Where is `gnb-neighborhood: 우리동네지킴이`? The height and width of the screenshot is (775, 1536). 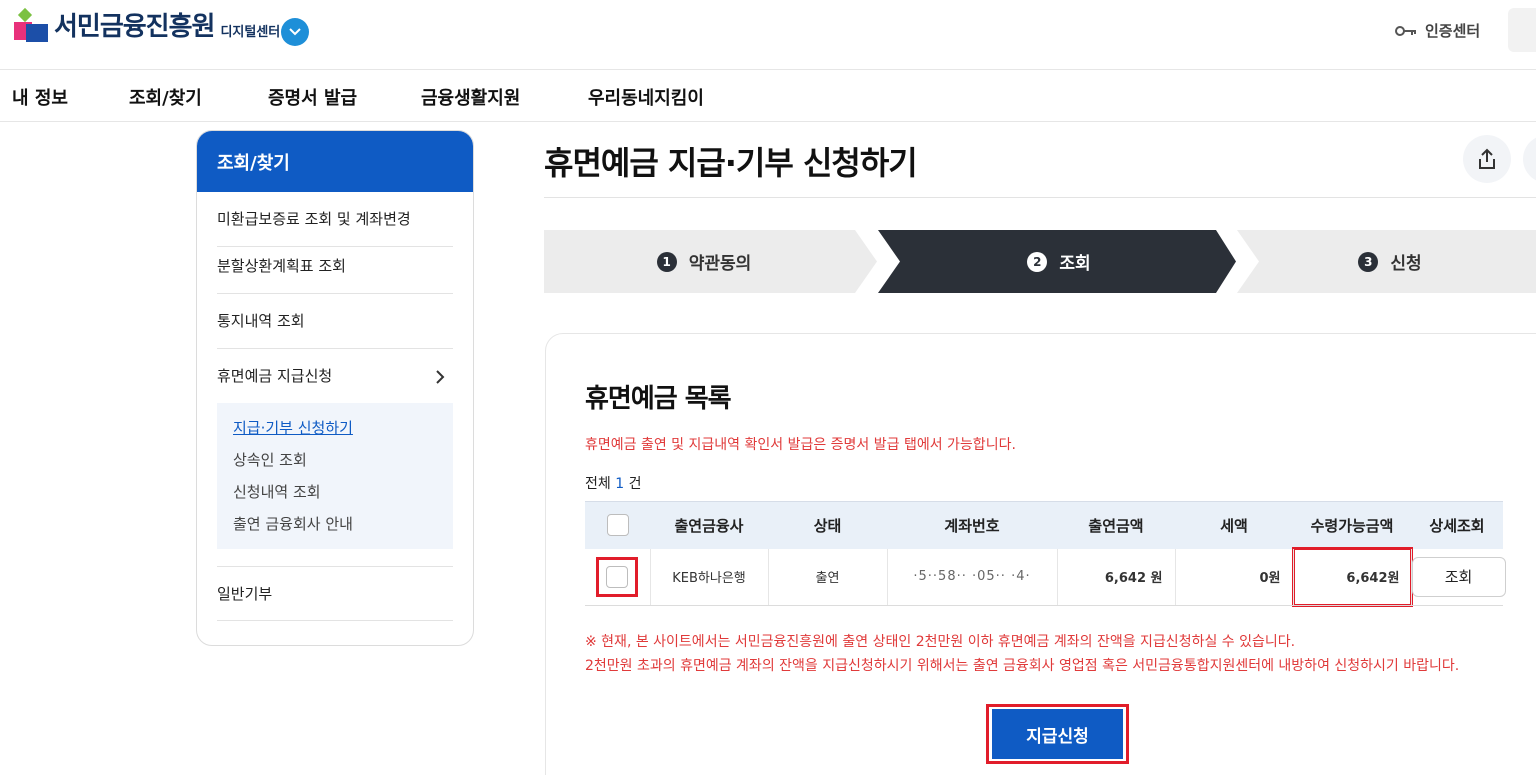
gnb-neighborhood: 우리동네지킴이 is located at coordinates (646, 97).